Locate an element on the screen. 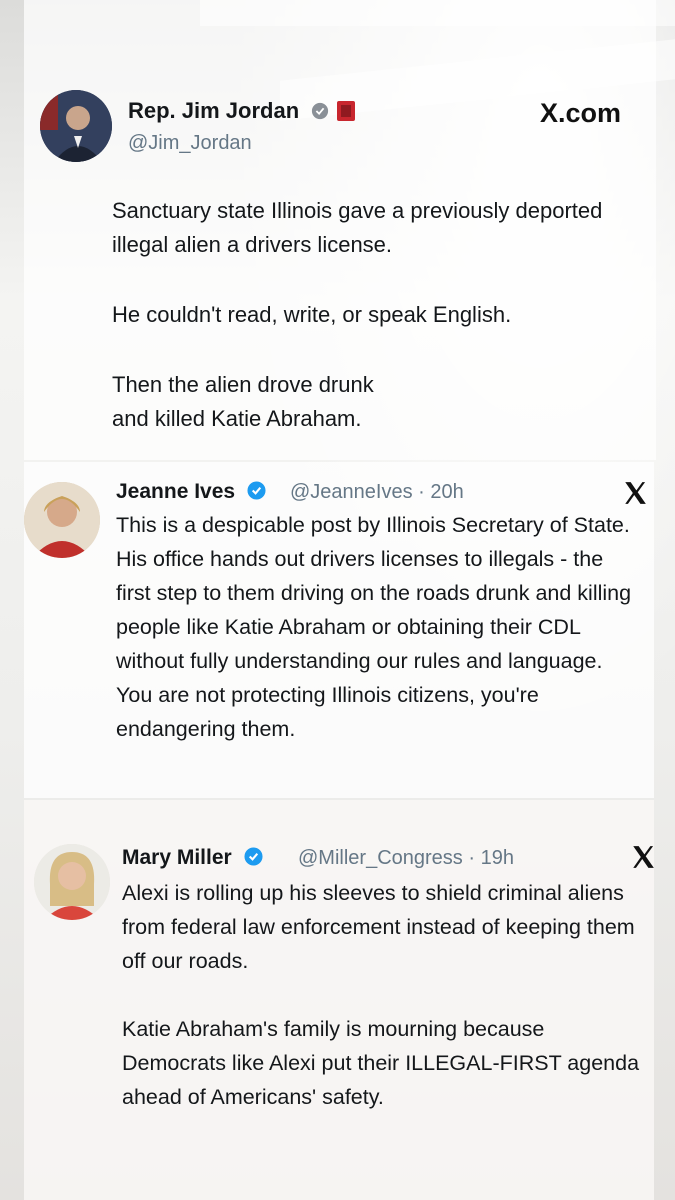  site-label-text: X.com is located at coordinates (581, 113).